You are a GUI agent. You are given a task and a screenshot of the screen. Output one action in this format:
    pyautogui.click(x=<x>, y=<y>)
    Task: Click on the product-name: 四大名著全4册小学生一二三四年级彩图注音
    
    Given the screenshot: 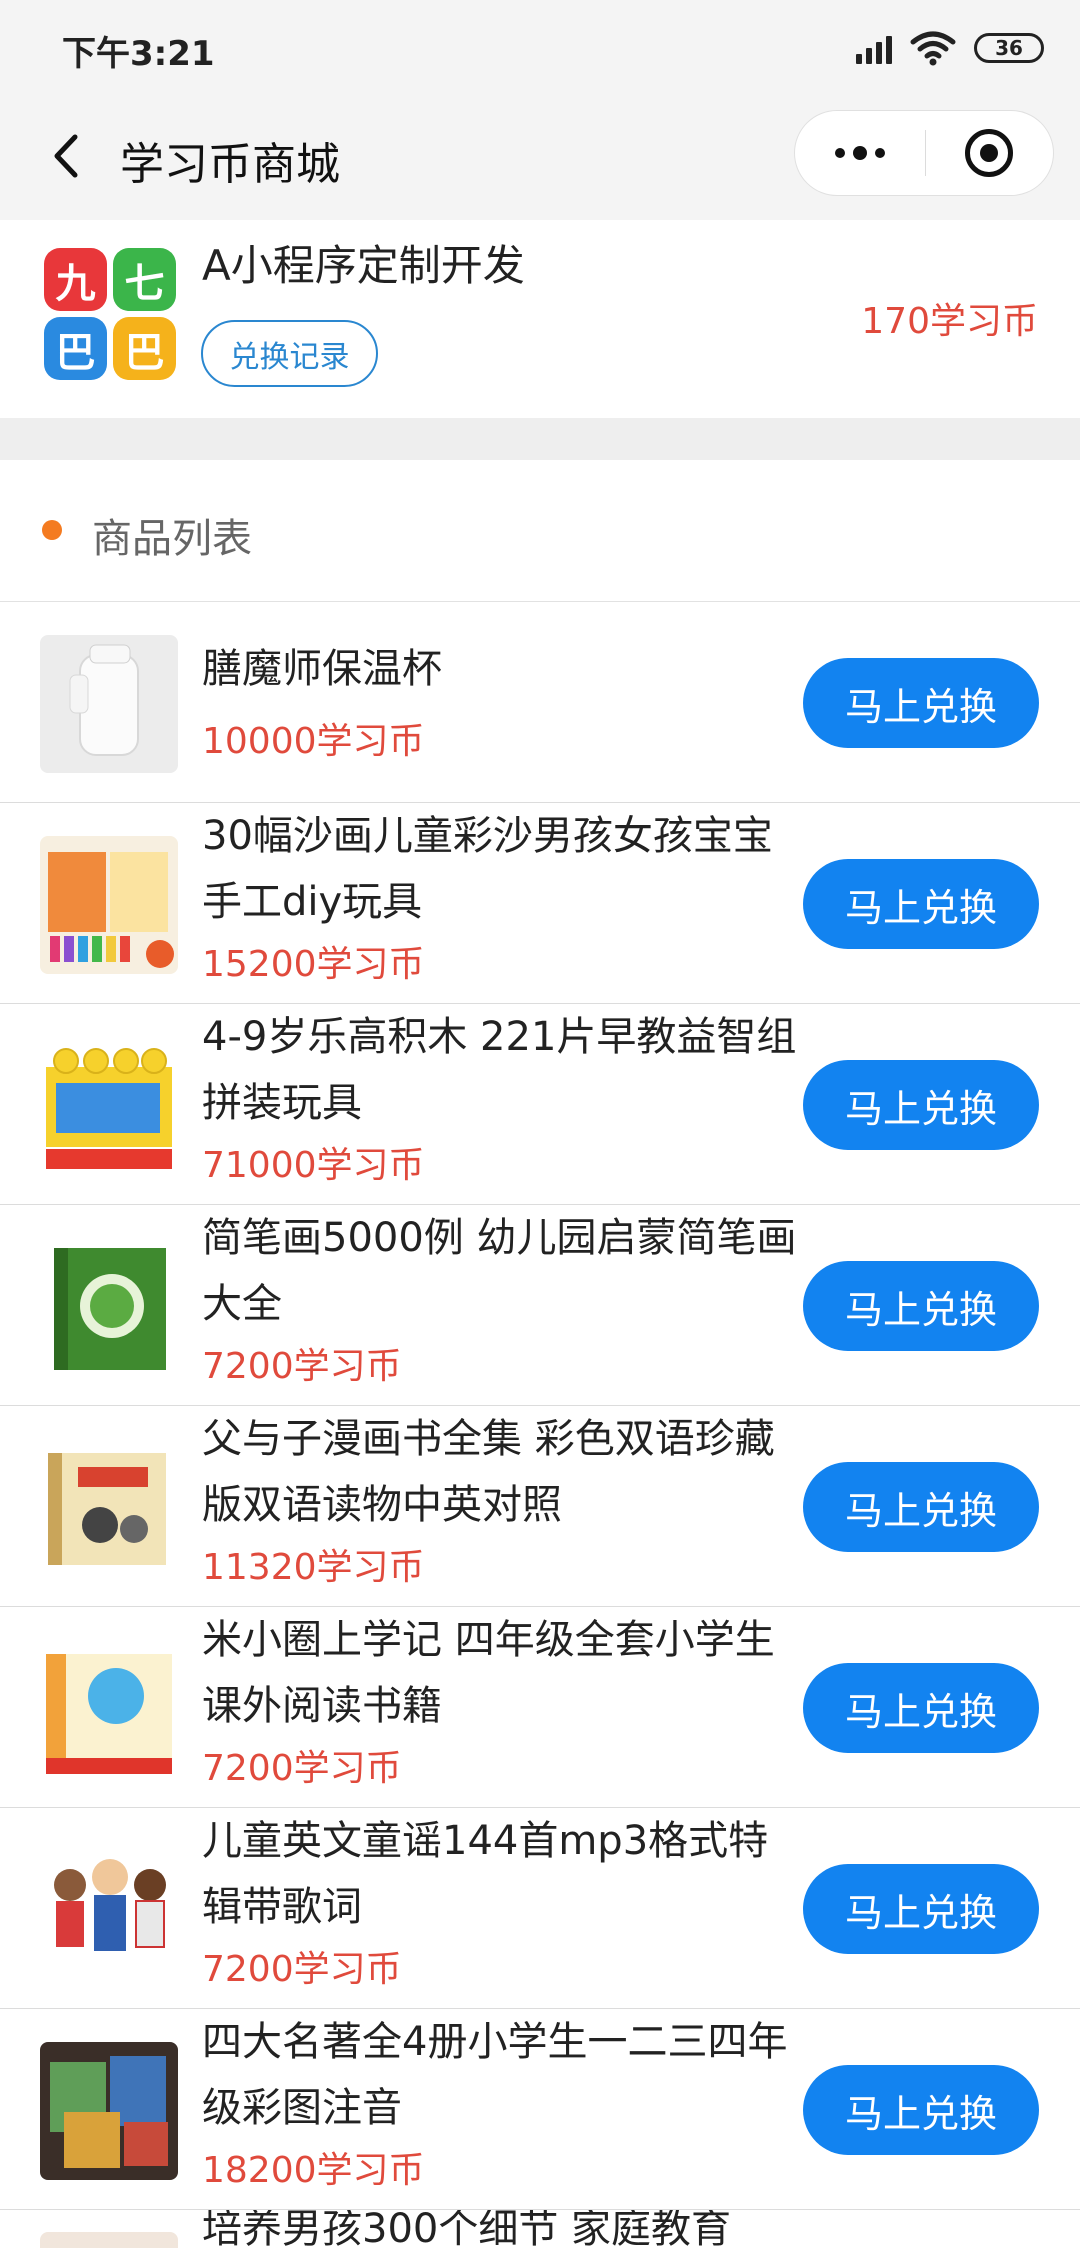 What is the action you would take?
    pyautogui.click(x=495, y=2075)
    